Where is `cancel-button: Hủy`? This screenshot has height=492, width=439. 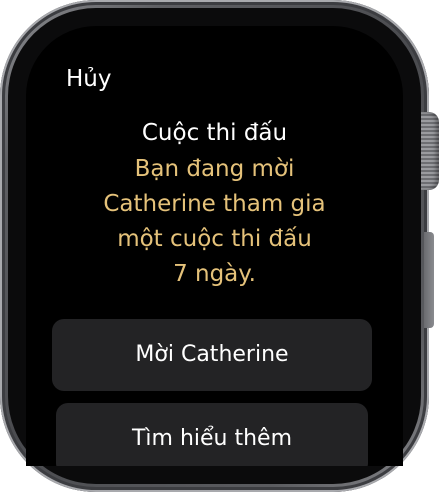
cancel-button: Hủy is located at coordinates (88, 79).